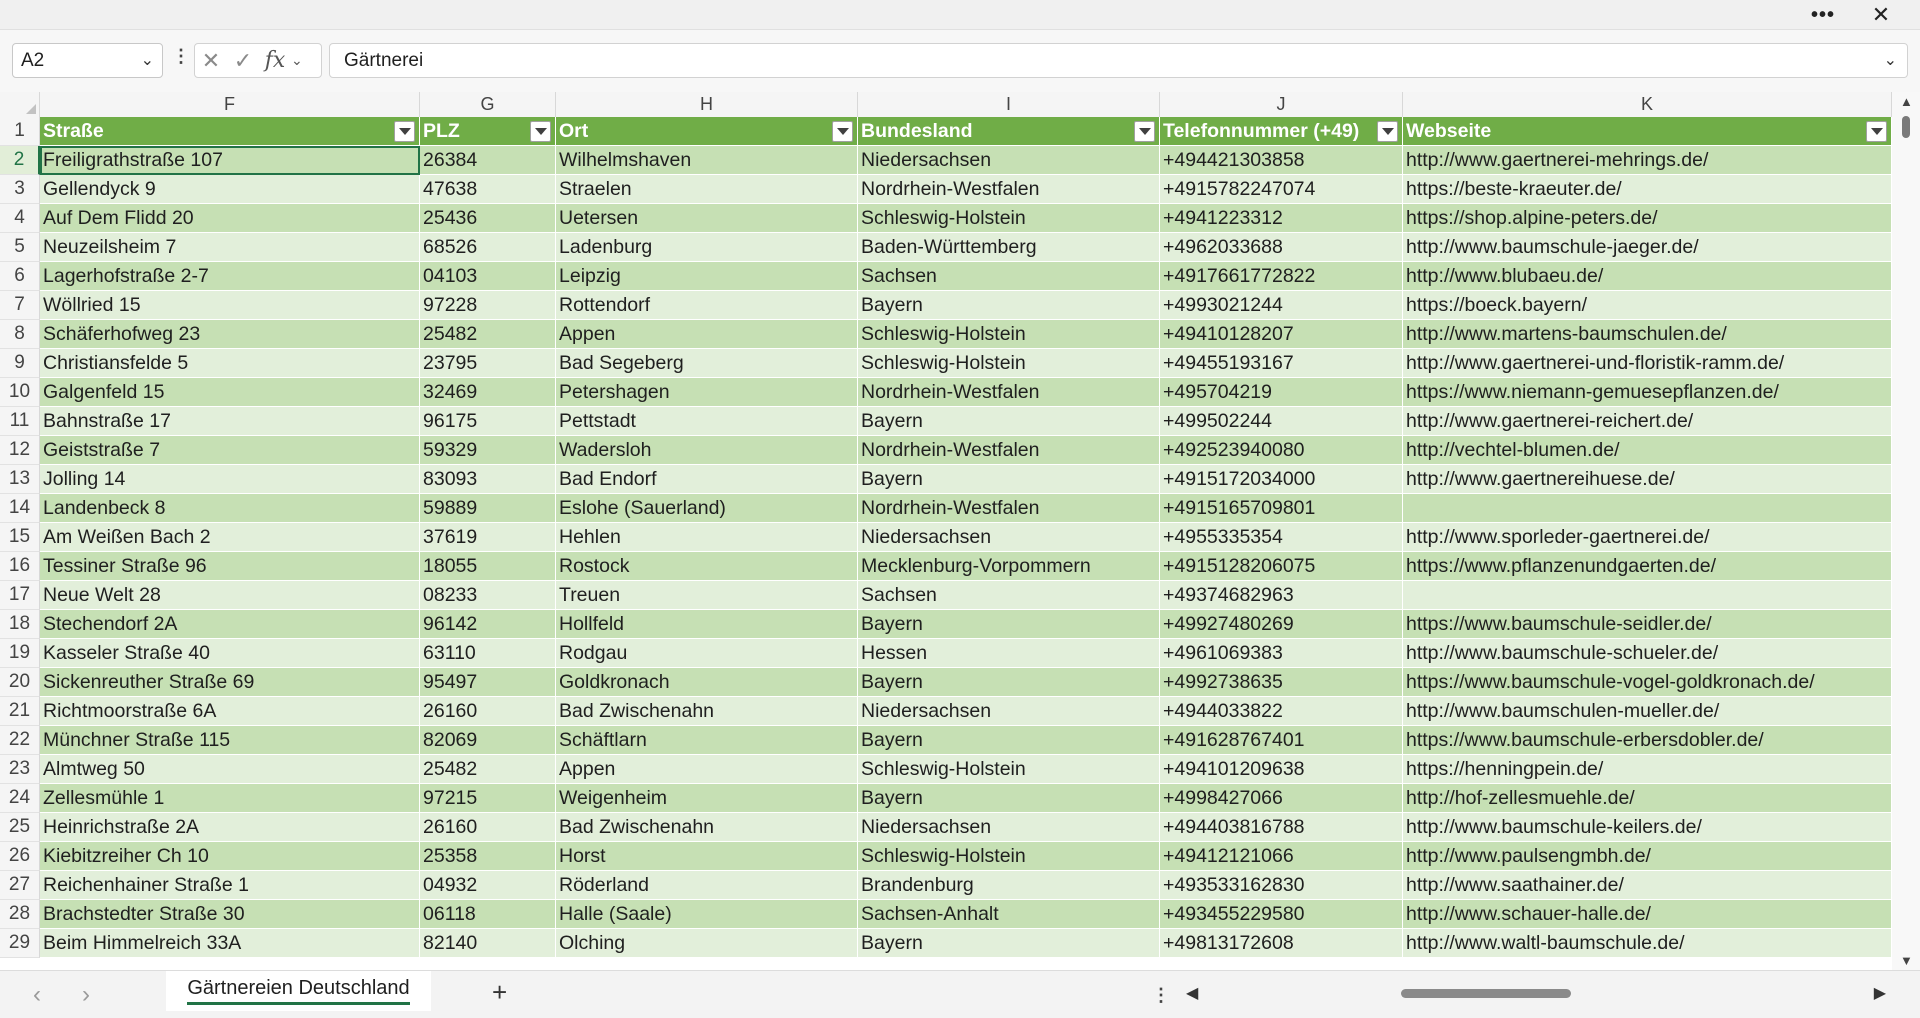  What do you see at coordinates (707, 682) in the screenshot?
I see `table-cell: Goldkronach` at bounding box center [707, 682].